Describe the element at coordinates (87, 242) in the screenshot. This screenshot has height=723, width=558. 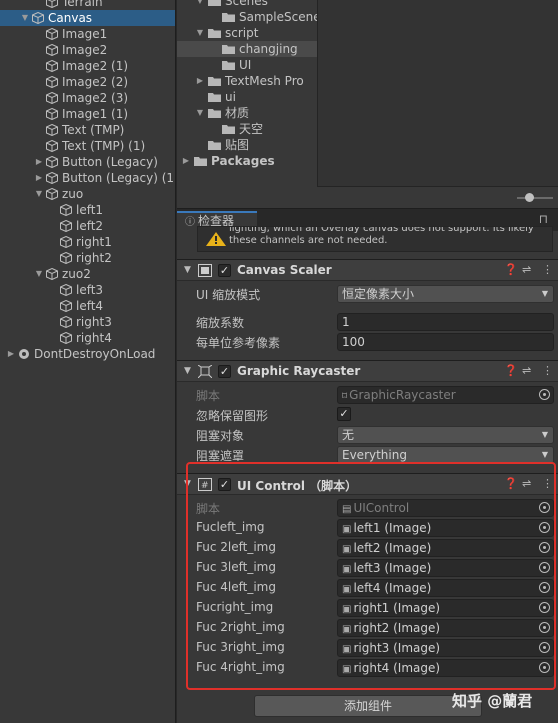
I see `hierarchy-item: right1` at that location.